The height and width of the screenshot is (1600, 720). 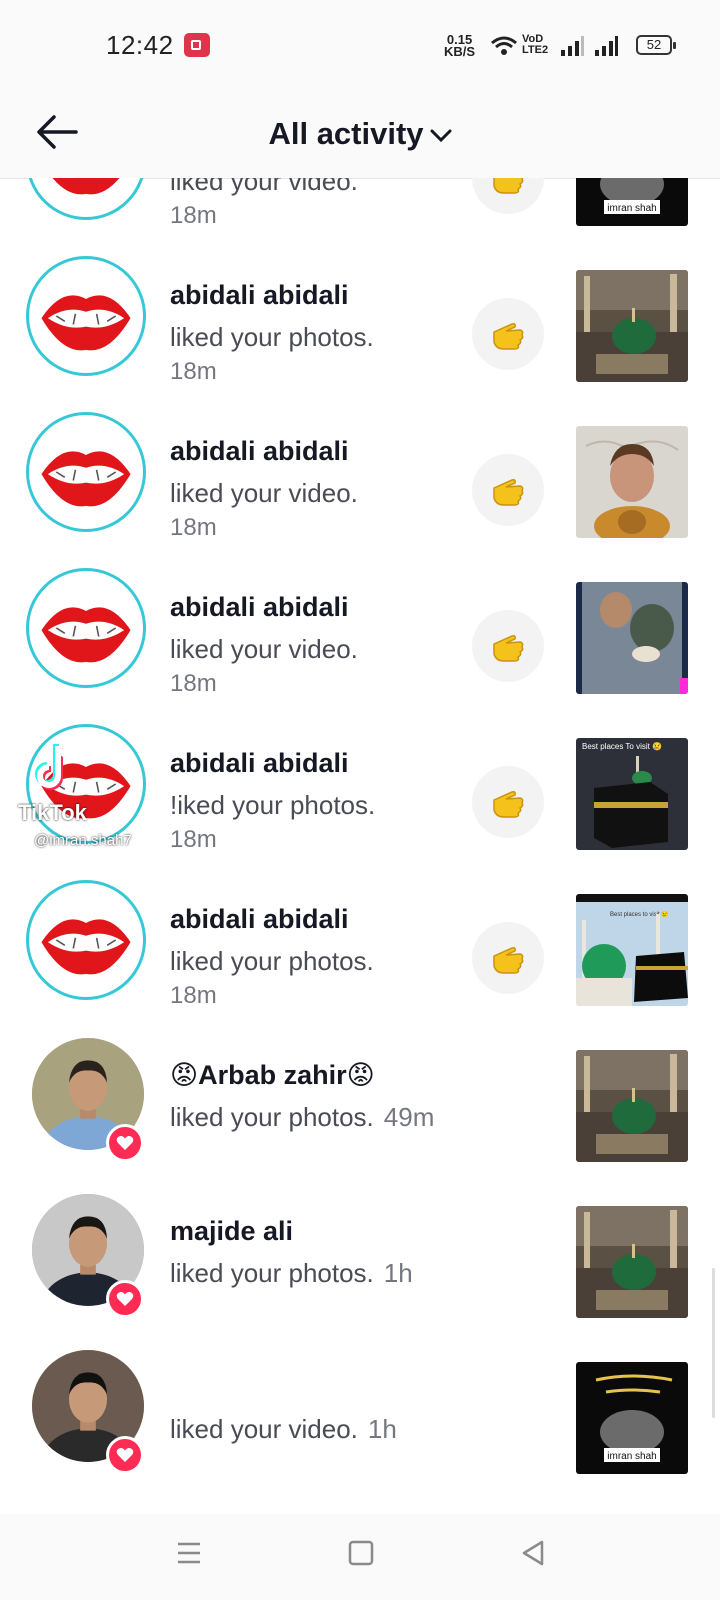 What do you see at coordinates (360, 1237) in the screenshot?
I see `notification-row: majide ali liked your photos. 1h` at bounding box center [360, 1237].